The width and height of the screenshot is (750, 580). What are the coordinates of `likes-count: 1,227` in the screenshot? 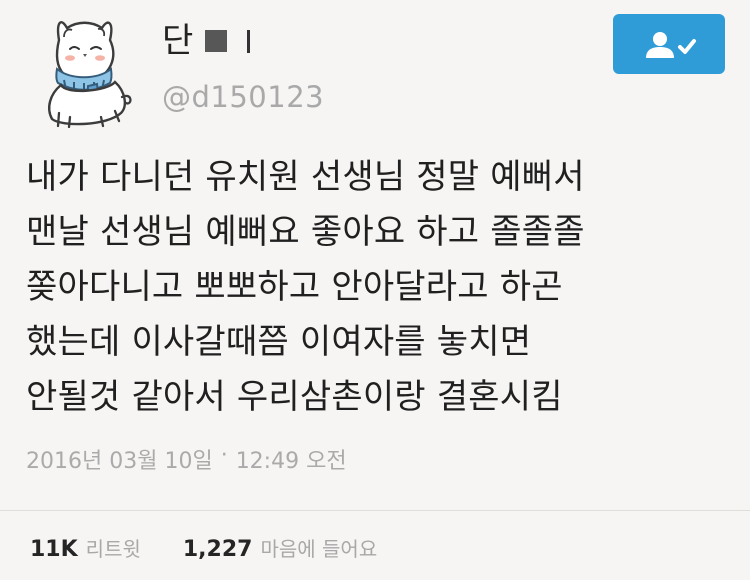 It's located at (217, 549).